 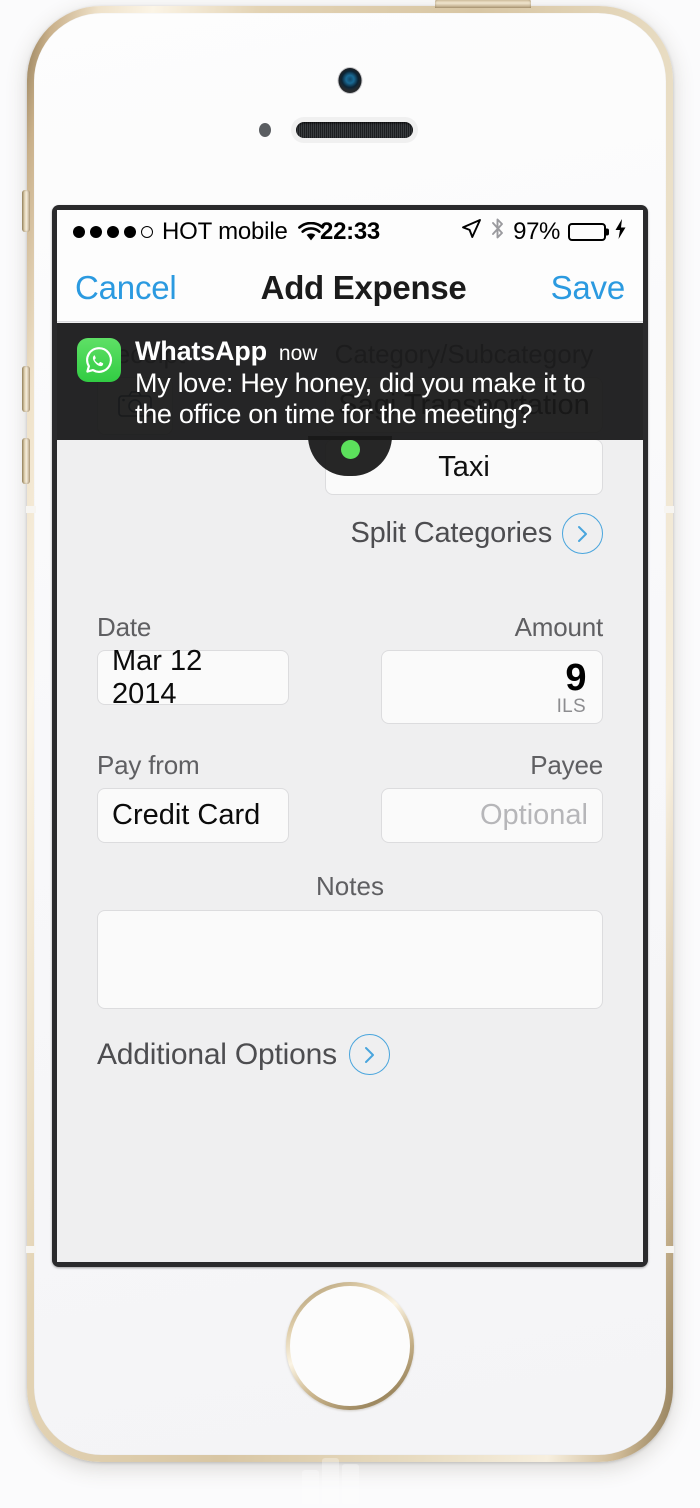 I want to click on home-button-icon, so click(x=350, y=1346).